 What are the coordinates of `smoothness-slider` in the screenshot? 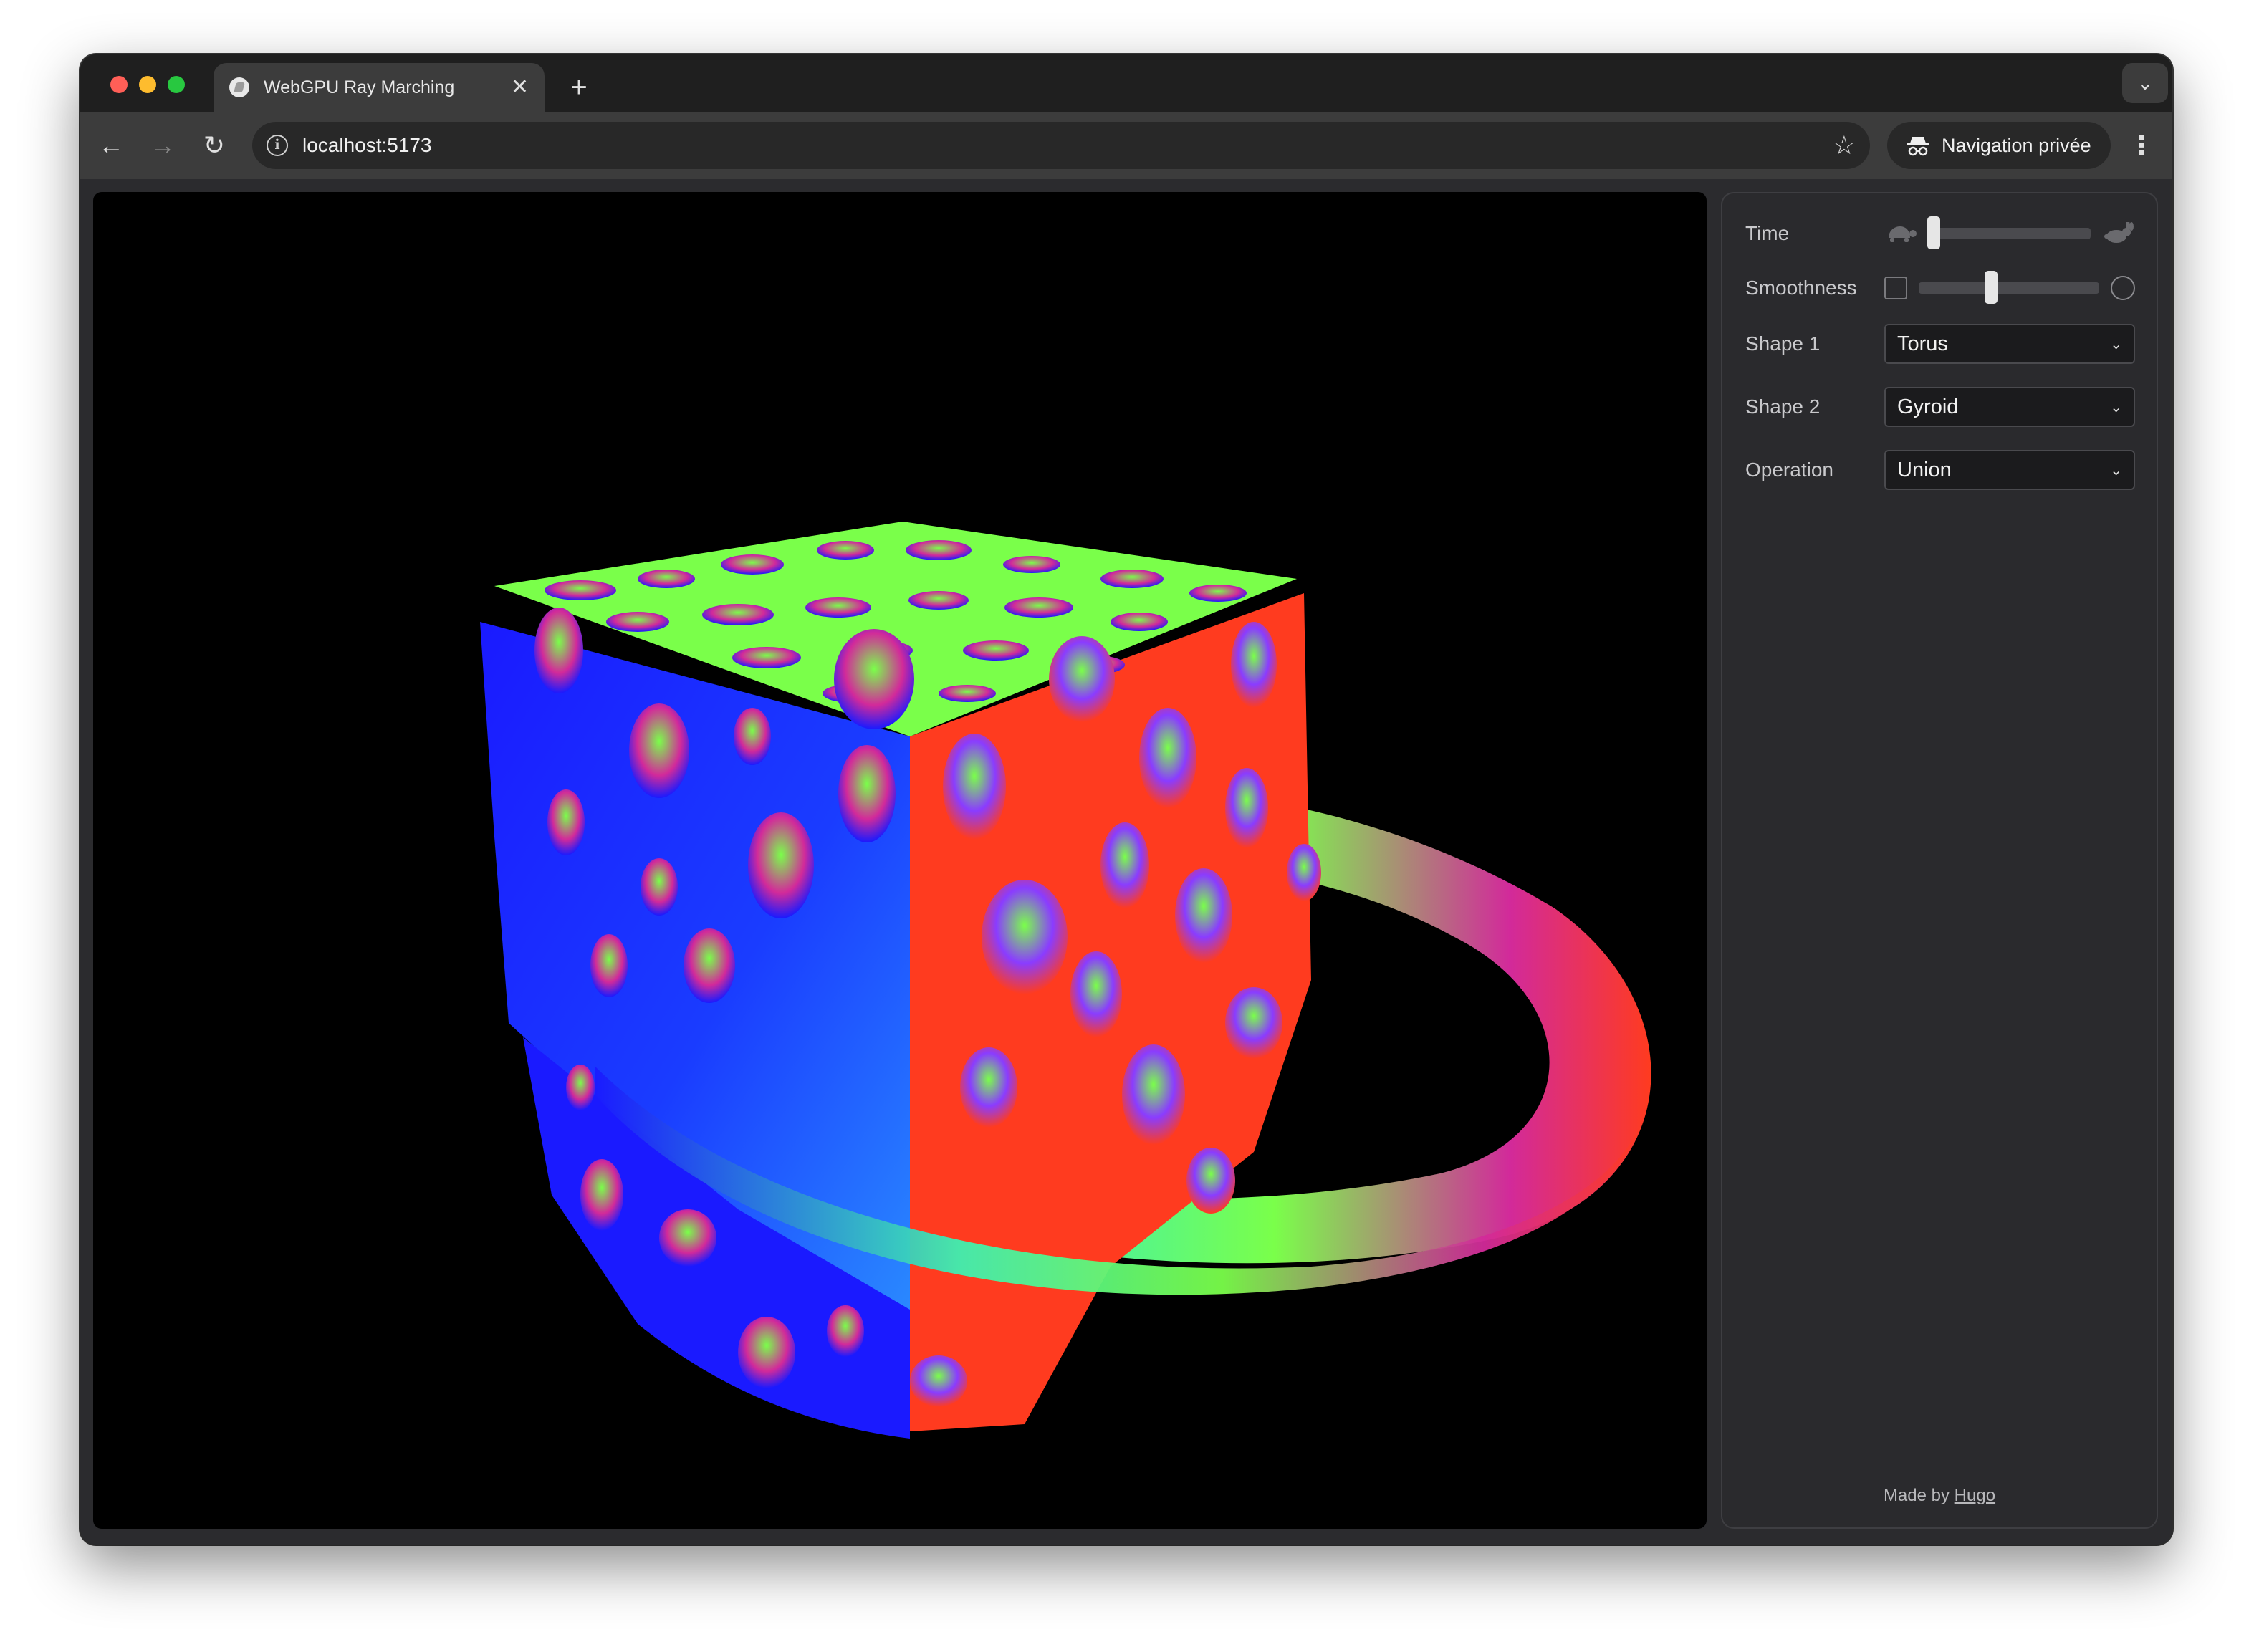 It's located at (2009, 287).